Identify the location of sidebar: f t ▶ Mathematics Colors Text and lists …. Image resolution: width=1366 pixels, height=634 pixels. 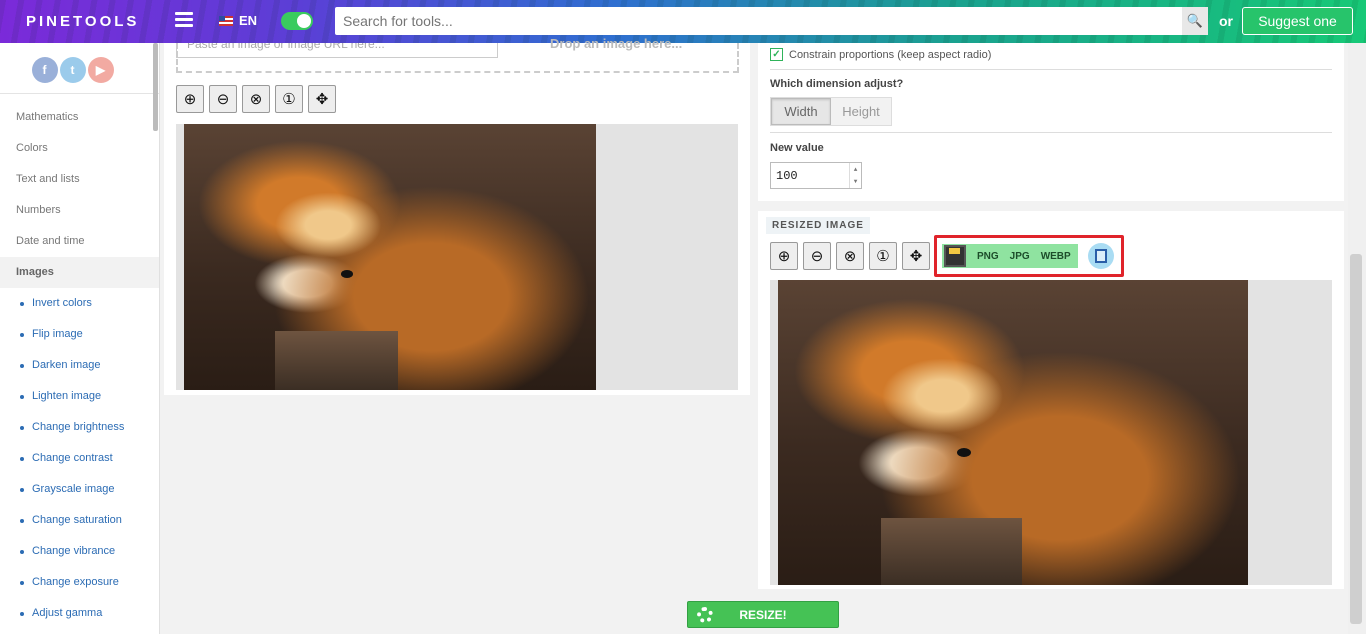
(80, 338).